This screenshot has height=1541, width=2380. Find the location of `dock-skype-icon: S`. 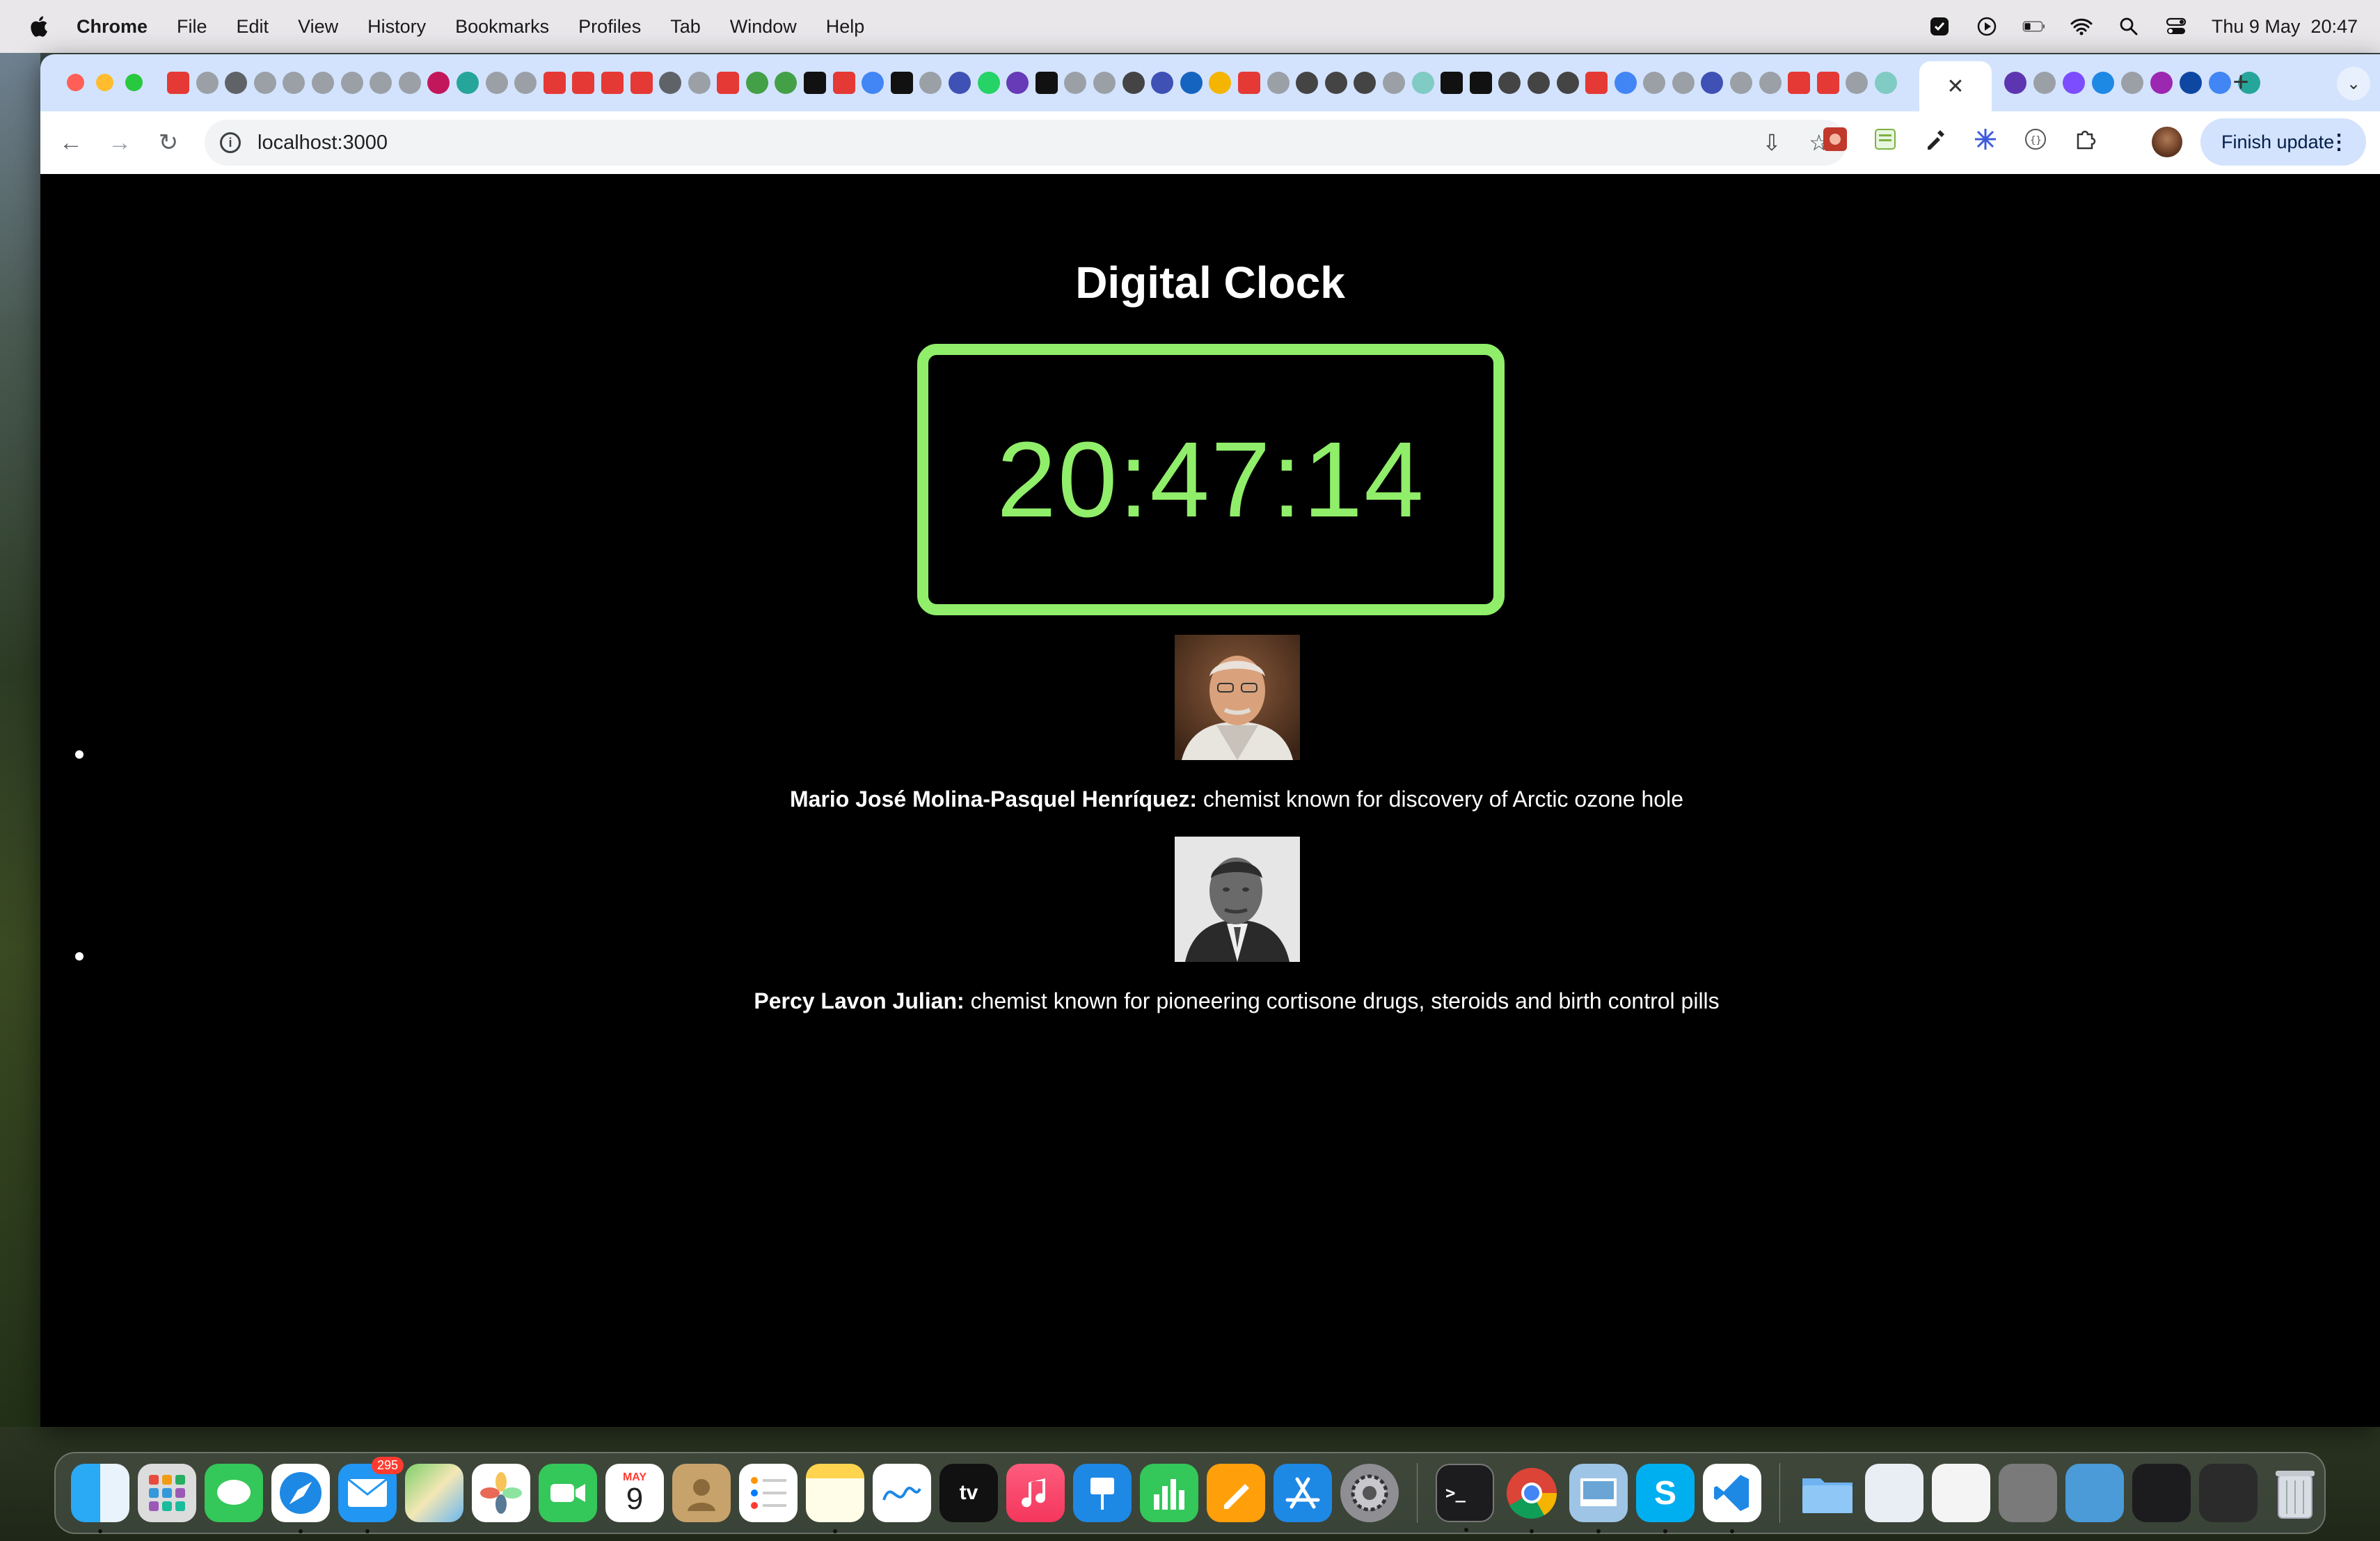

dock-skype-icon: S is located at coordinates (1665, 1498).